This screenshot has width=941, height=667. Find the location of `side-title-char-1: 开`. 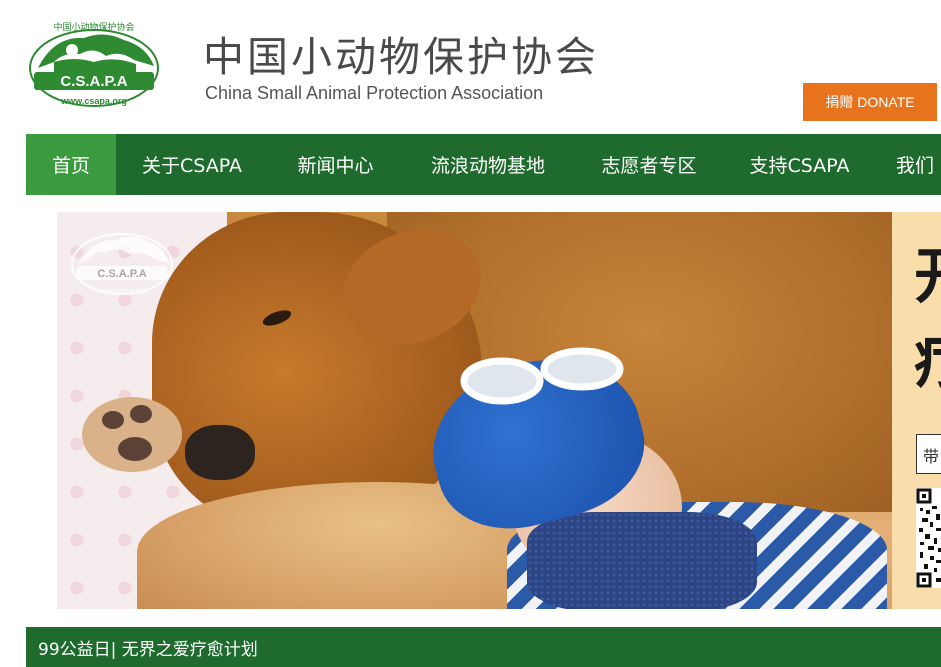

side-title-char-1: 开 is located at coordinates (927, 277).